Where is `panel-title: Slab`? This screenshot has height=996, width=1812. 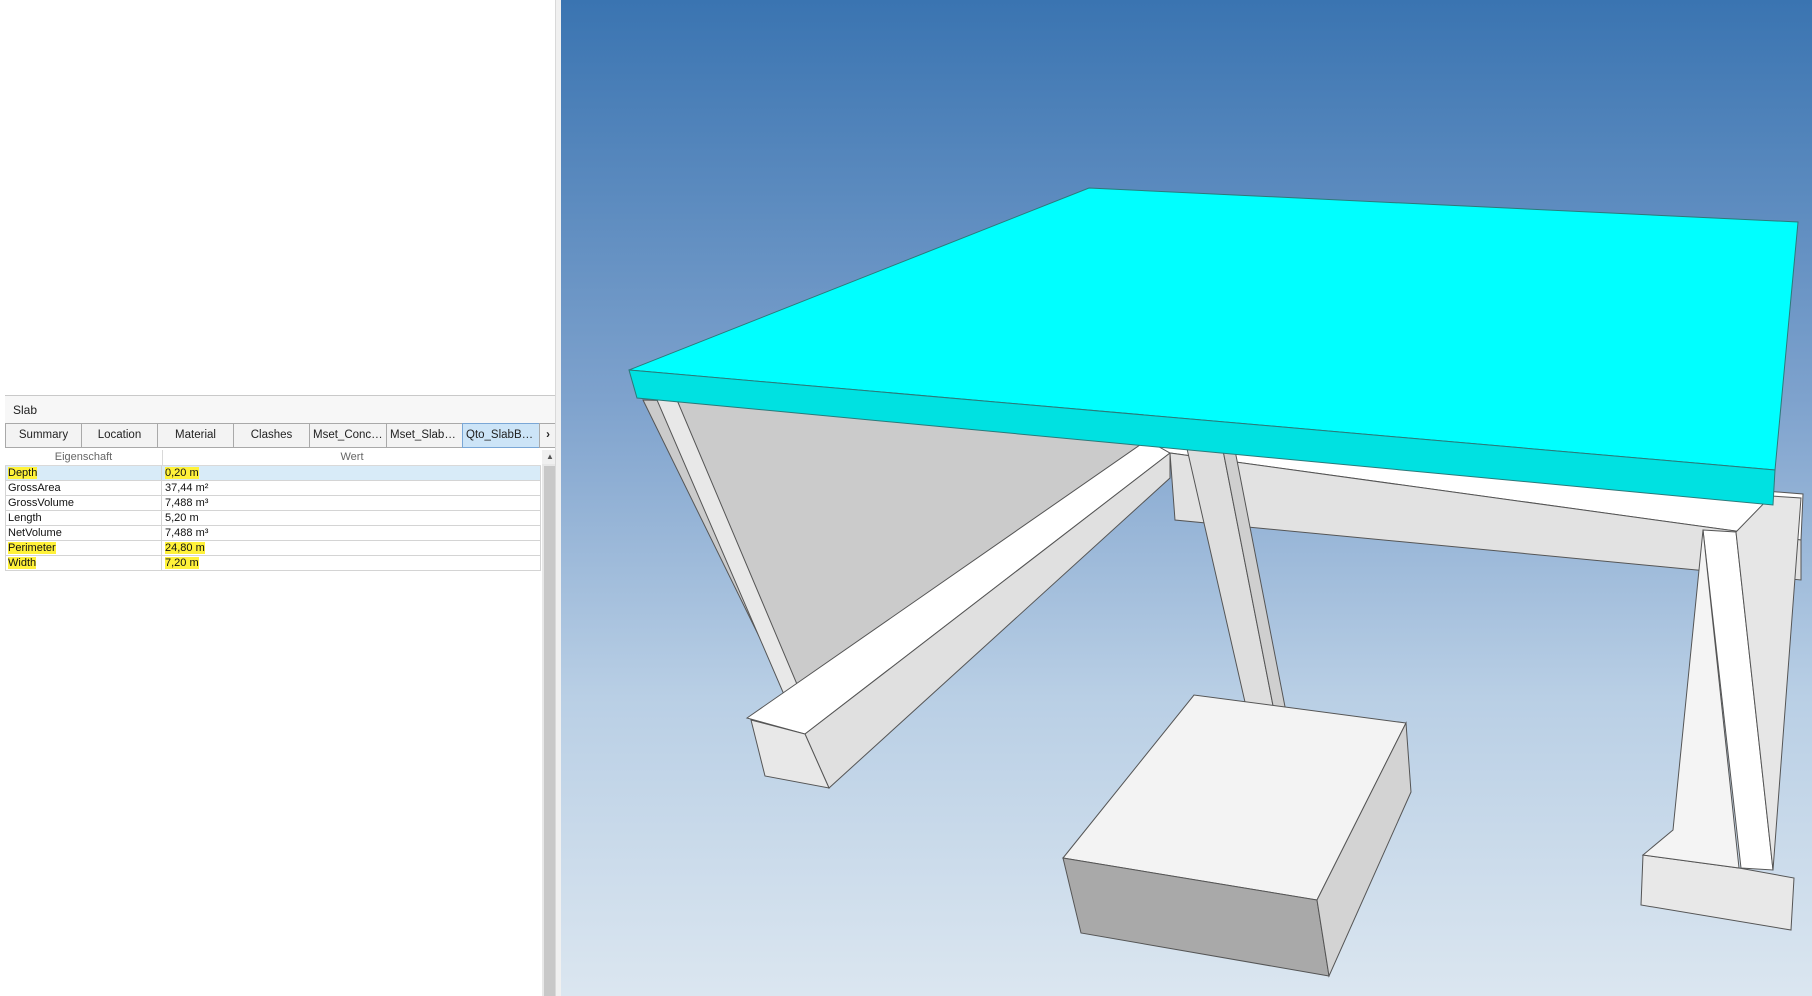
panel-title: Slab is located at coordinates (281, 409).